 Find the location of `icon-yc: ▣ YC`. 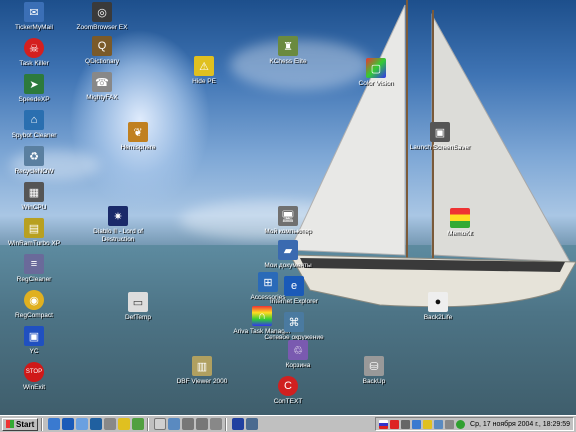

icon-yc: ▣ YC is located at coordinates (34, 341).